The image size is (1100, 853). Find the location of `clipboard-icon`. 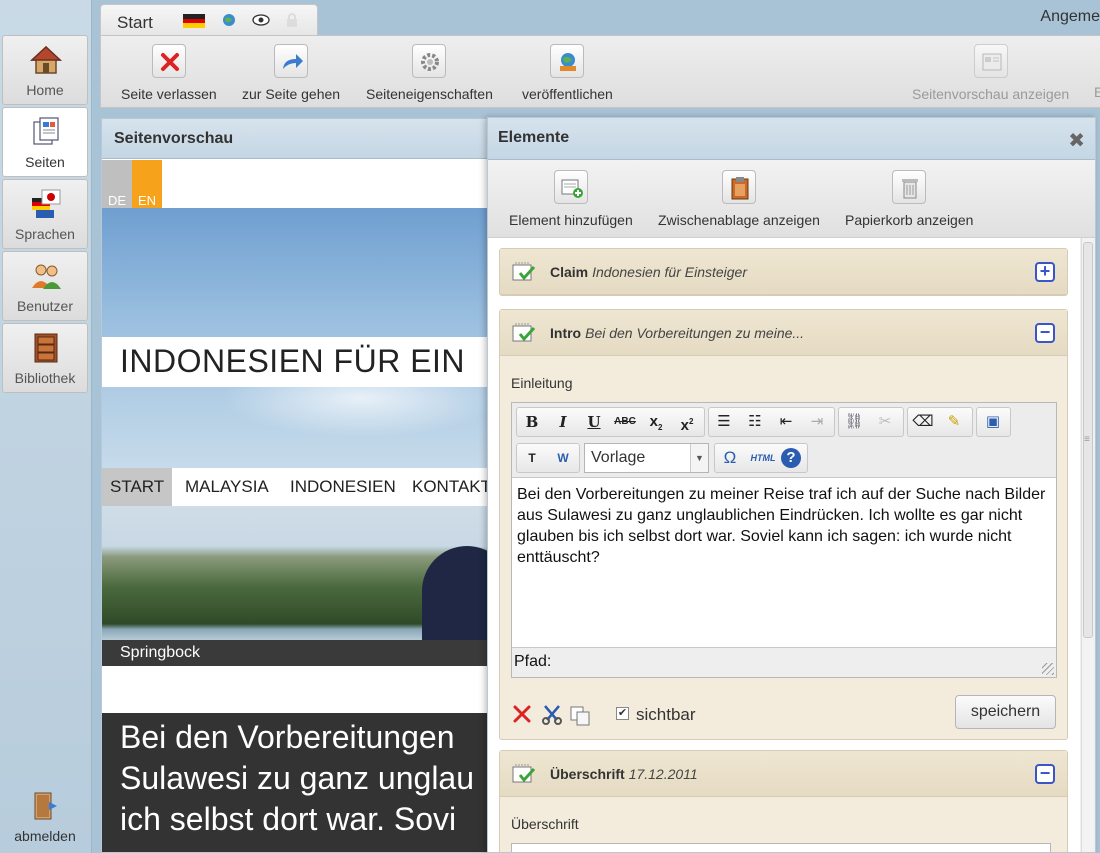

clipboard-icon is located at coordinates (740, 188).